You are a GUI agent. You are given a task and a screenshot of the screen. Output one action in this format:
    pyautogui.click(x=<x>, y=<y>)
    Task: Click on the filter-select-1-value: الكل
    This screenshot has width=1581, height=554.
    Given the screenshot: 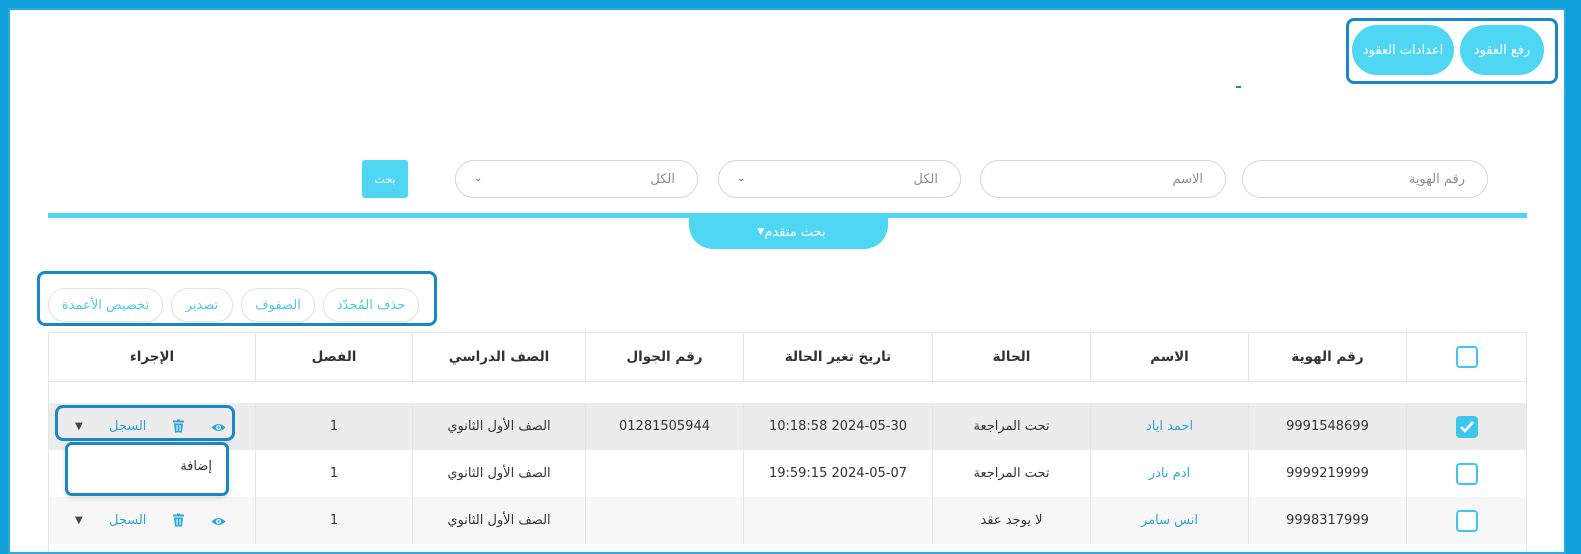 What is the action you would take?
    pyautogui.click(x=925, y=179)
    